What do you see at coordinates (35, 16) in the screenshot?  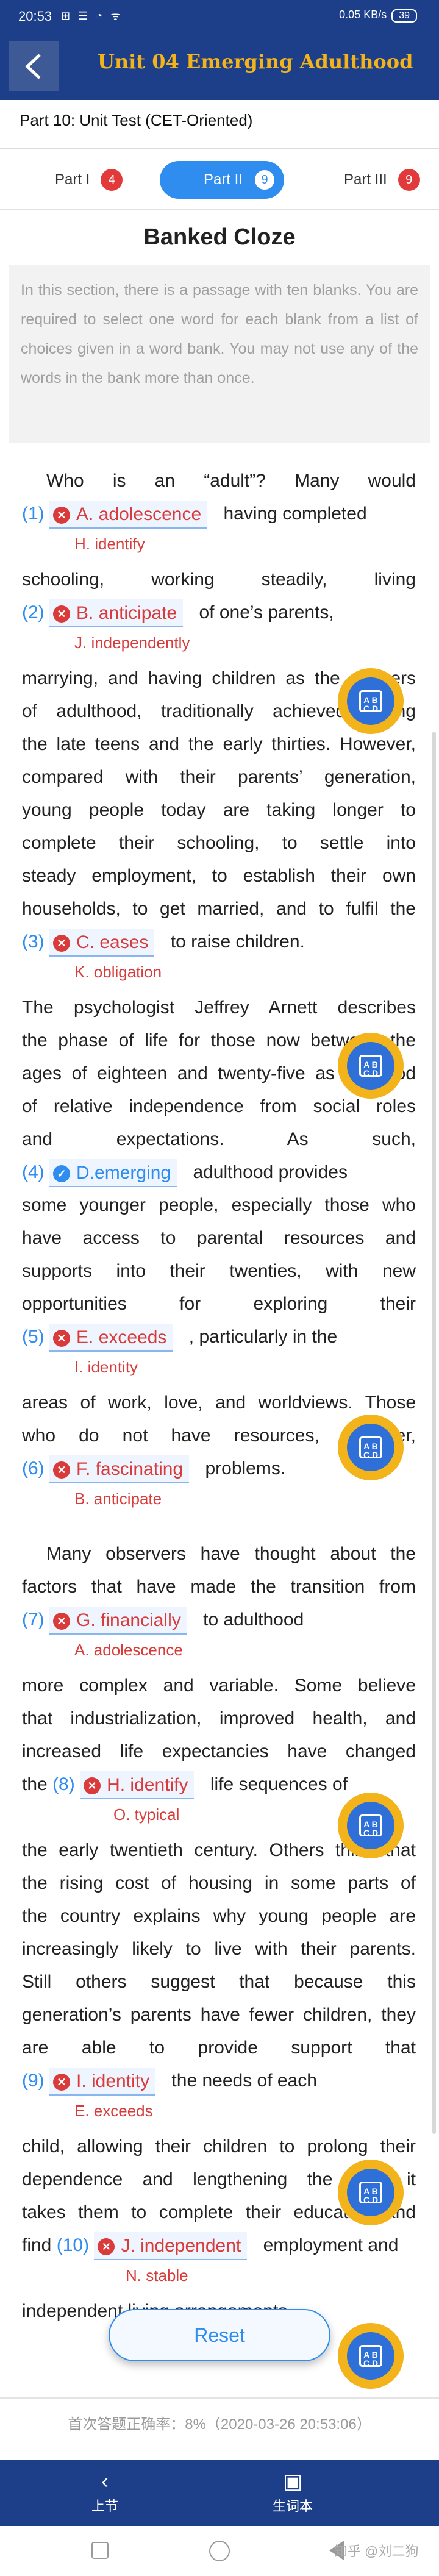 I see `status-time: 20:53` at bounding box center [35, 16].